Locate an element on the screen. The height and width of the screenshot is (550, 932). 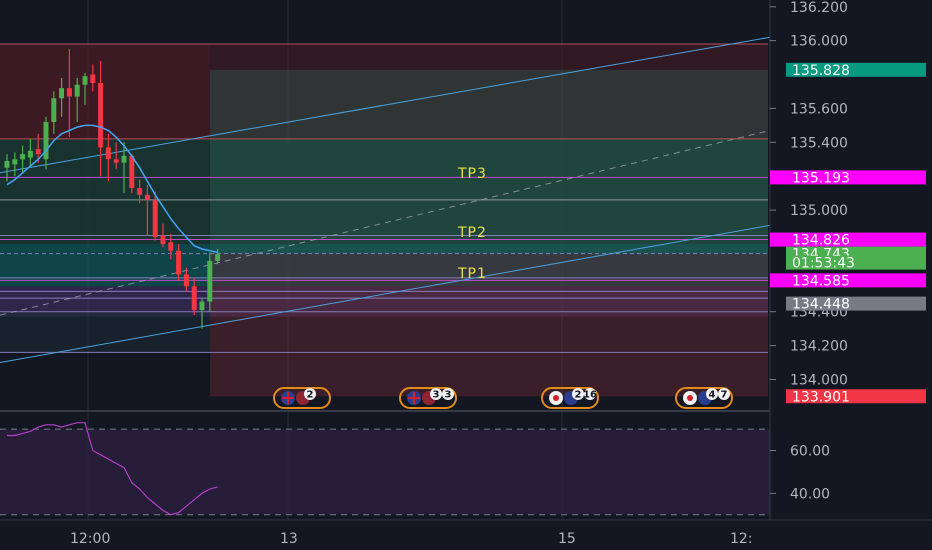
price-tick-label: 134.000 is located at coordinates (819, 381).